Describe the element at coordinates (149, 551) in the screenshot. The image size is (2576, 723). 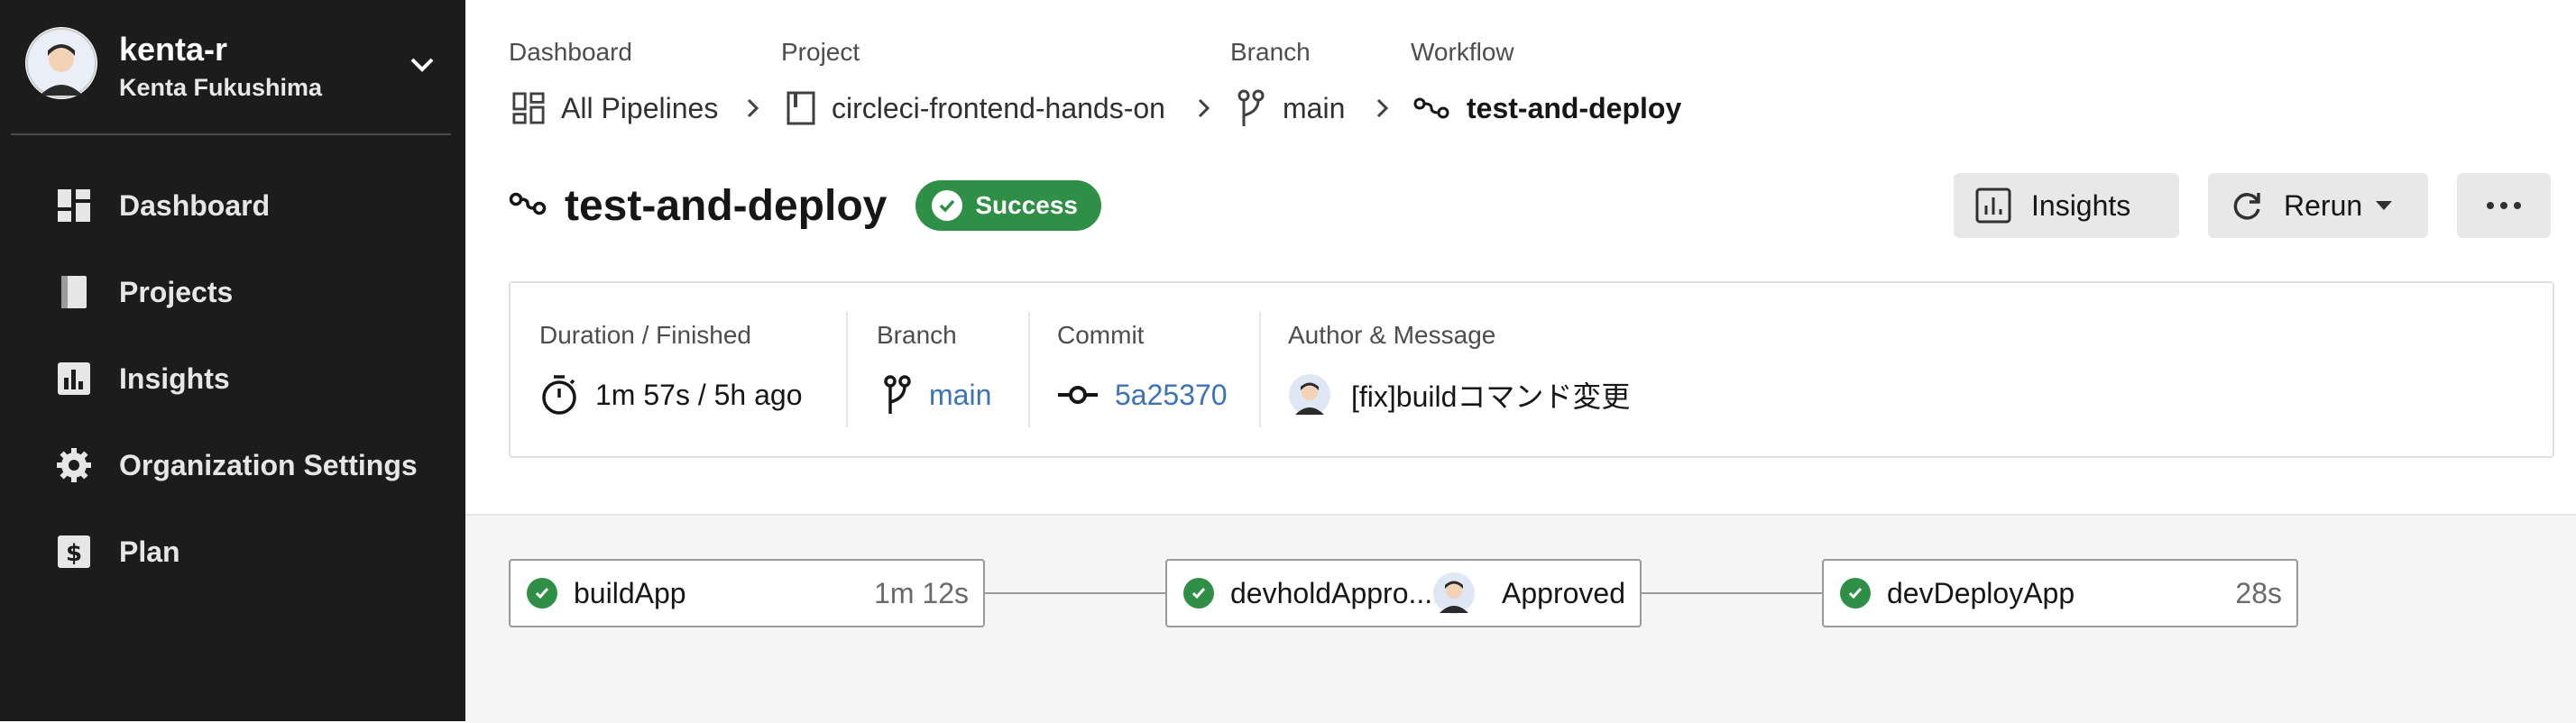
I see `sidebar-item-label: Plan` at that location.